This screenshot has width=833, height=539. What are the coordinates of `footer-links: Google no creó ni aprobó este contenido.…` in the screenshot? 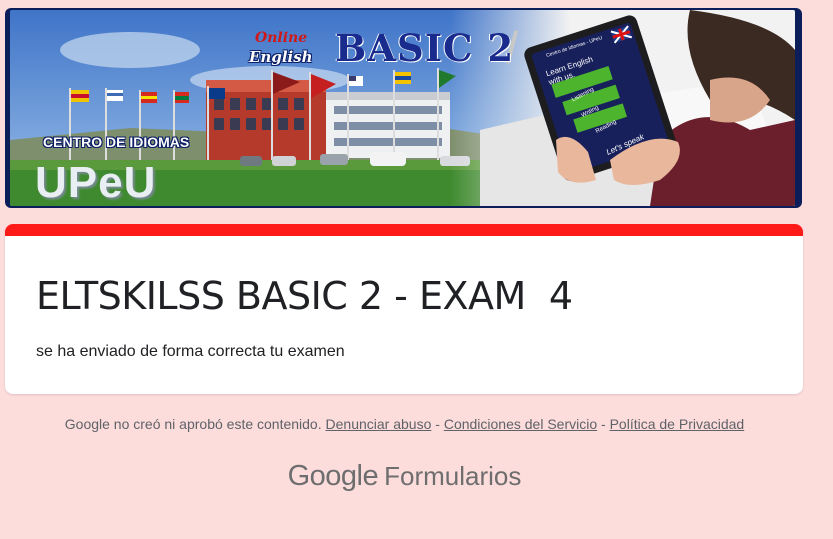 It's located at (404, 424).